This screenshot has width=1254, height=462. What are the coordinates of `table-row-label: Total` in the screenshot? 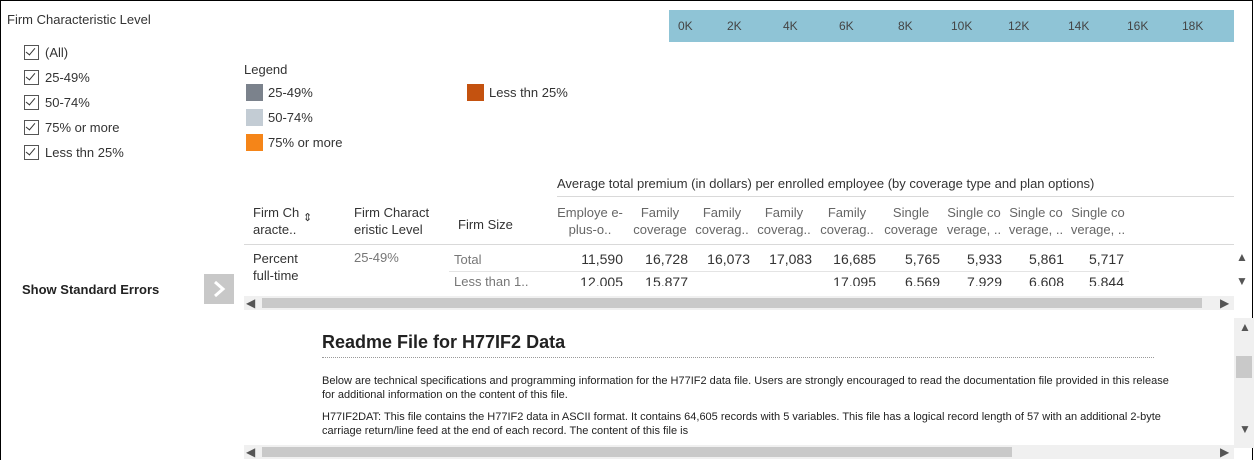 It's located at (468, 259).